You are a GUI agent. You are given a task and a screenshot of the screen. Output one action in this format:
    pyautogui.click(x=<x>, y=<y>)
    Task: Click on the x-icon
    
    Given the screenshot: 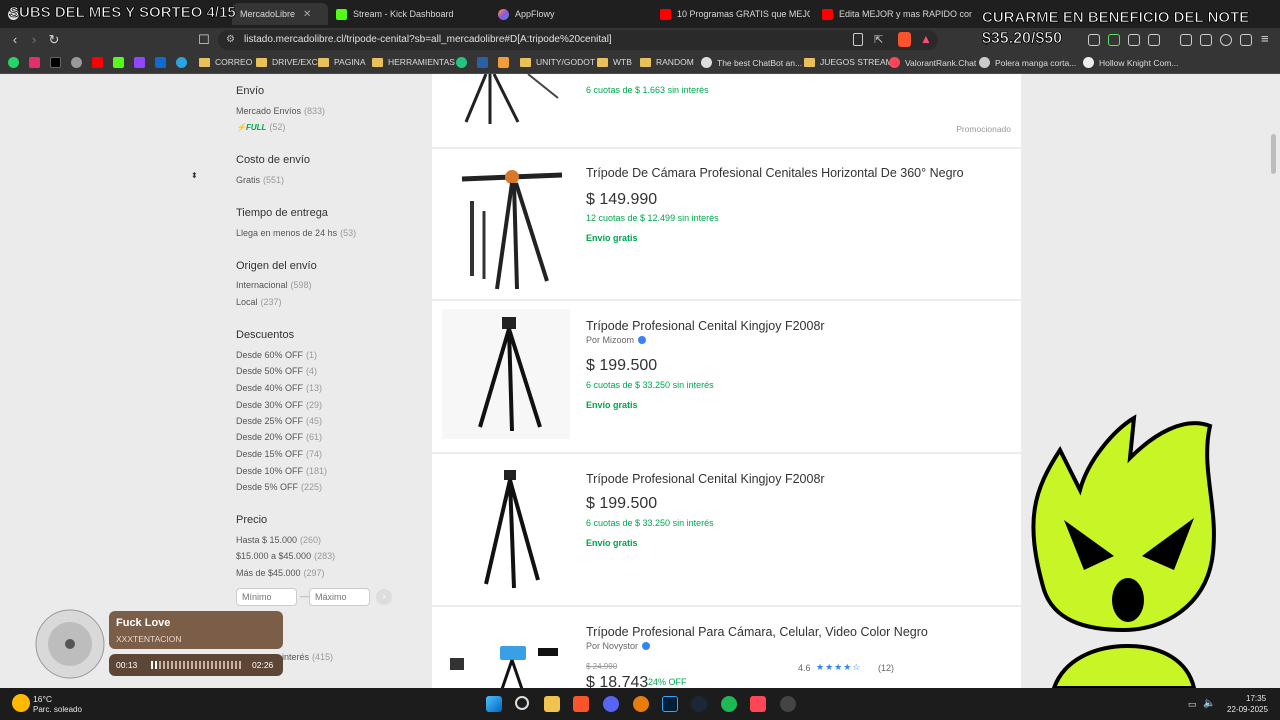 What is the action you would take?
    pyautogui.click(x=55, y=62)
    